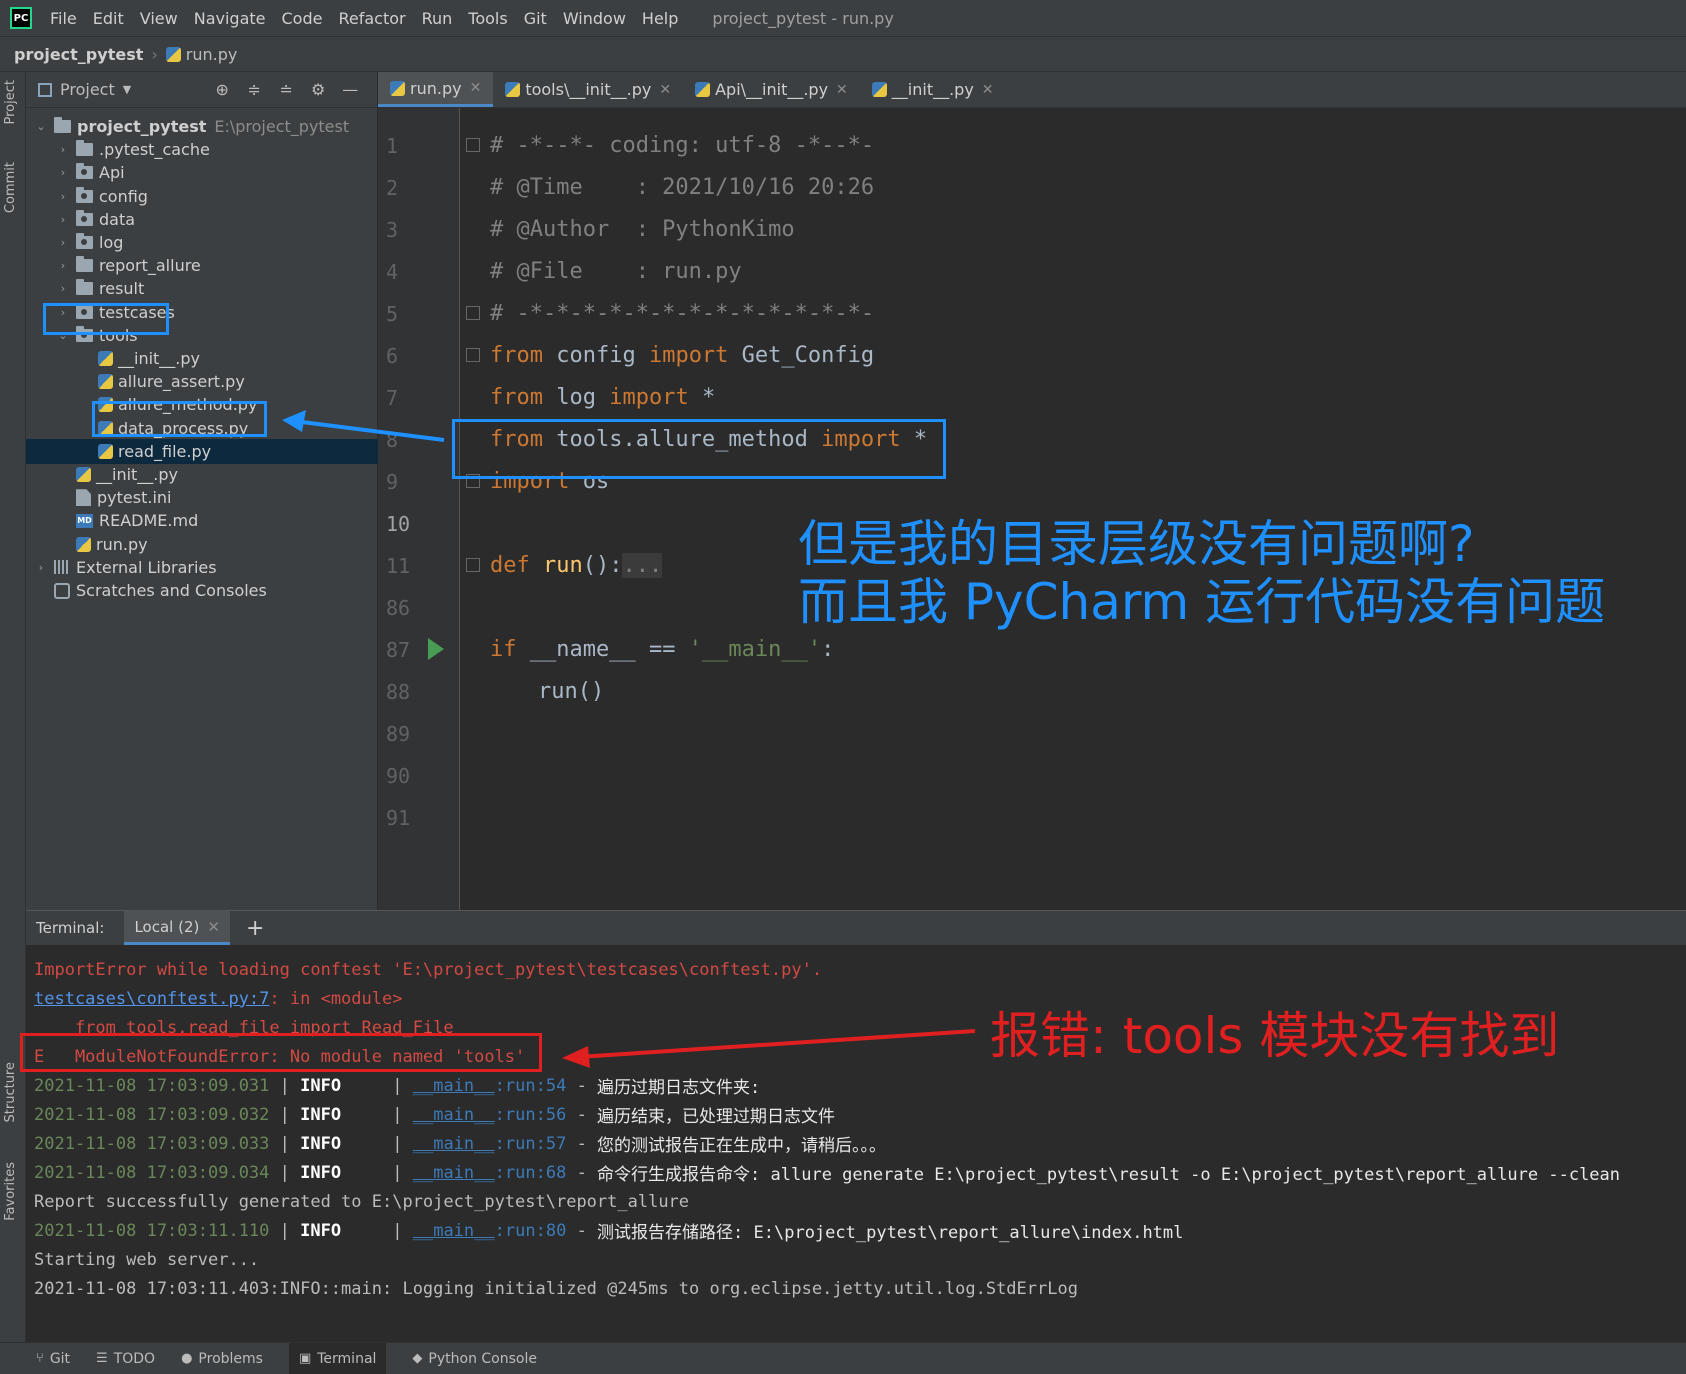 This screenshot has width=1686, height=1374. What do you see at coordinates (1032, 691) in the screenshot?
I see `code-line: 88 run()` at bounding box center [1032, 691].